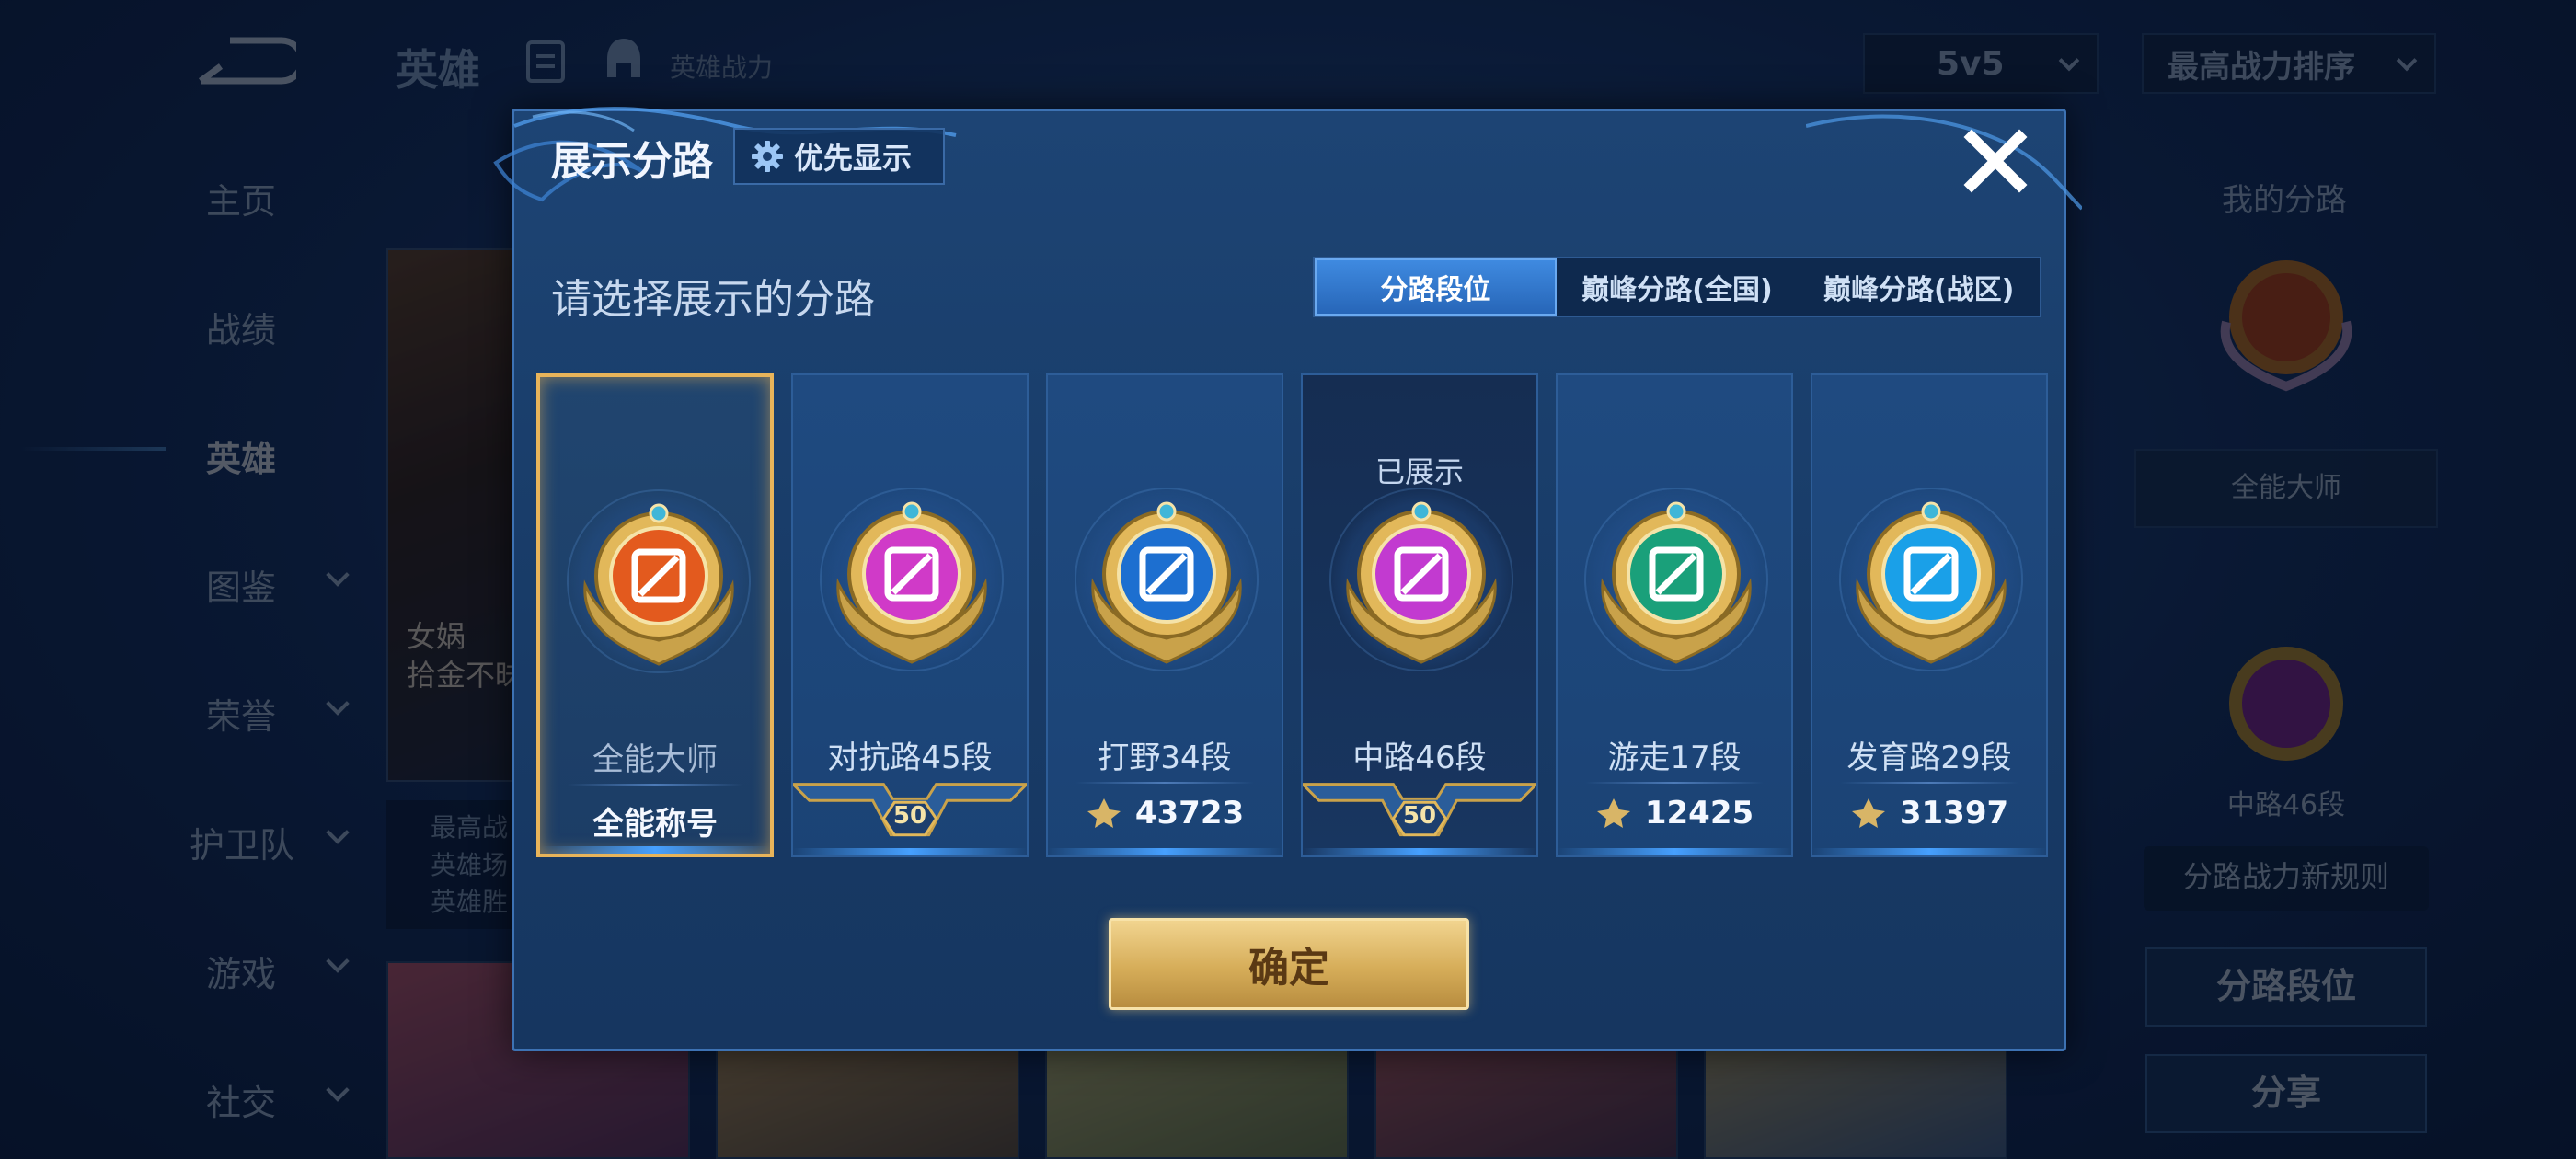 This screenshot has width=2576, height=1159. What do you see at coordinates (1929, 758) in the screenshot?
I see `lane-rank-label: 发育路29段` at bounding box center [1929, 758].